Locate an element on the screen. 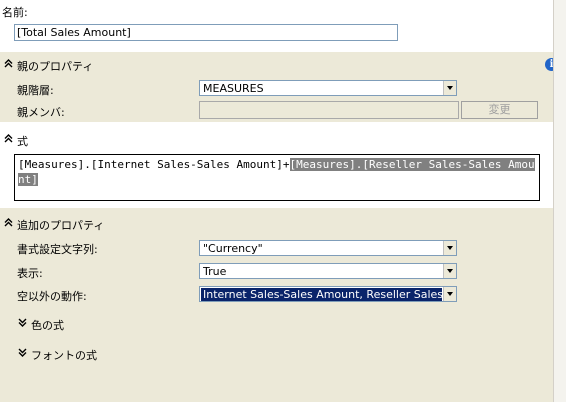 This screenshot has width=566, height=402. parent-member-label: 親メンバ: is located at coordinates (41, 112).